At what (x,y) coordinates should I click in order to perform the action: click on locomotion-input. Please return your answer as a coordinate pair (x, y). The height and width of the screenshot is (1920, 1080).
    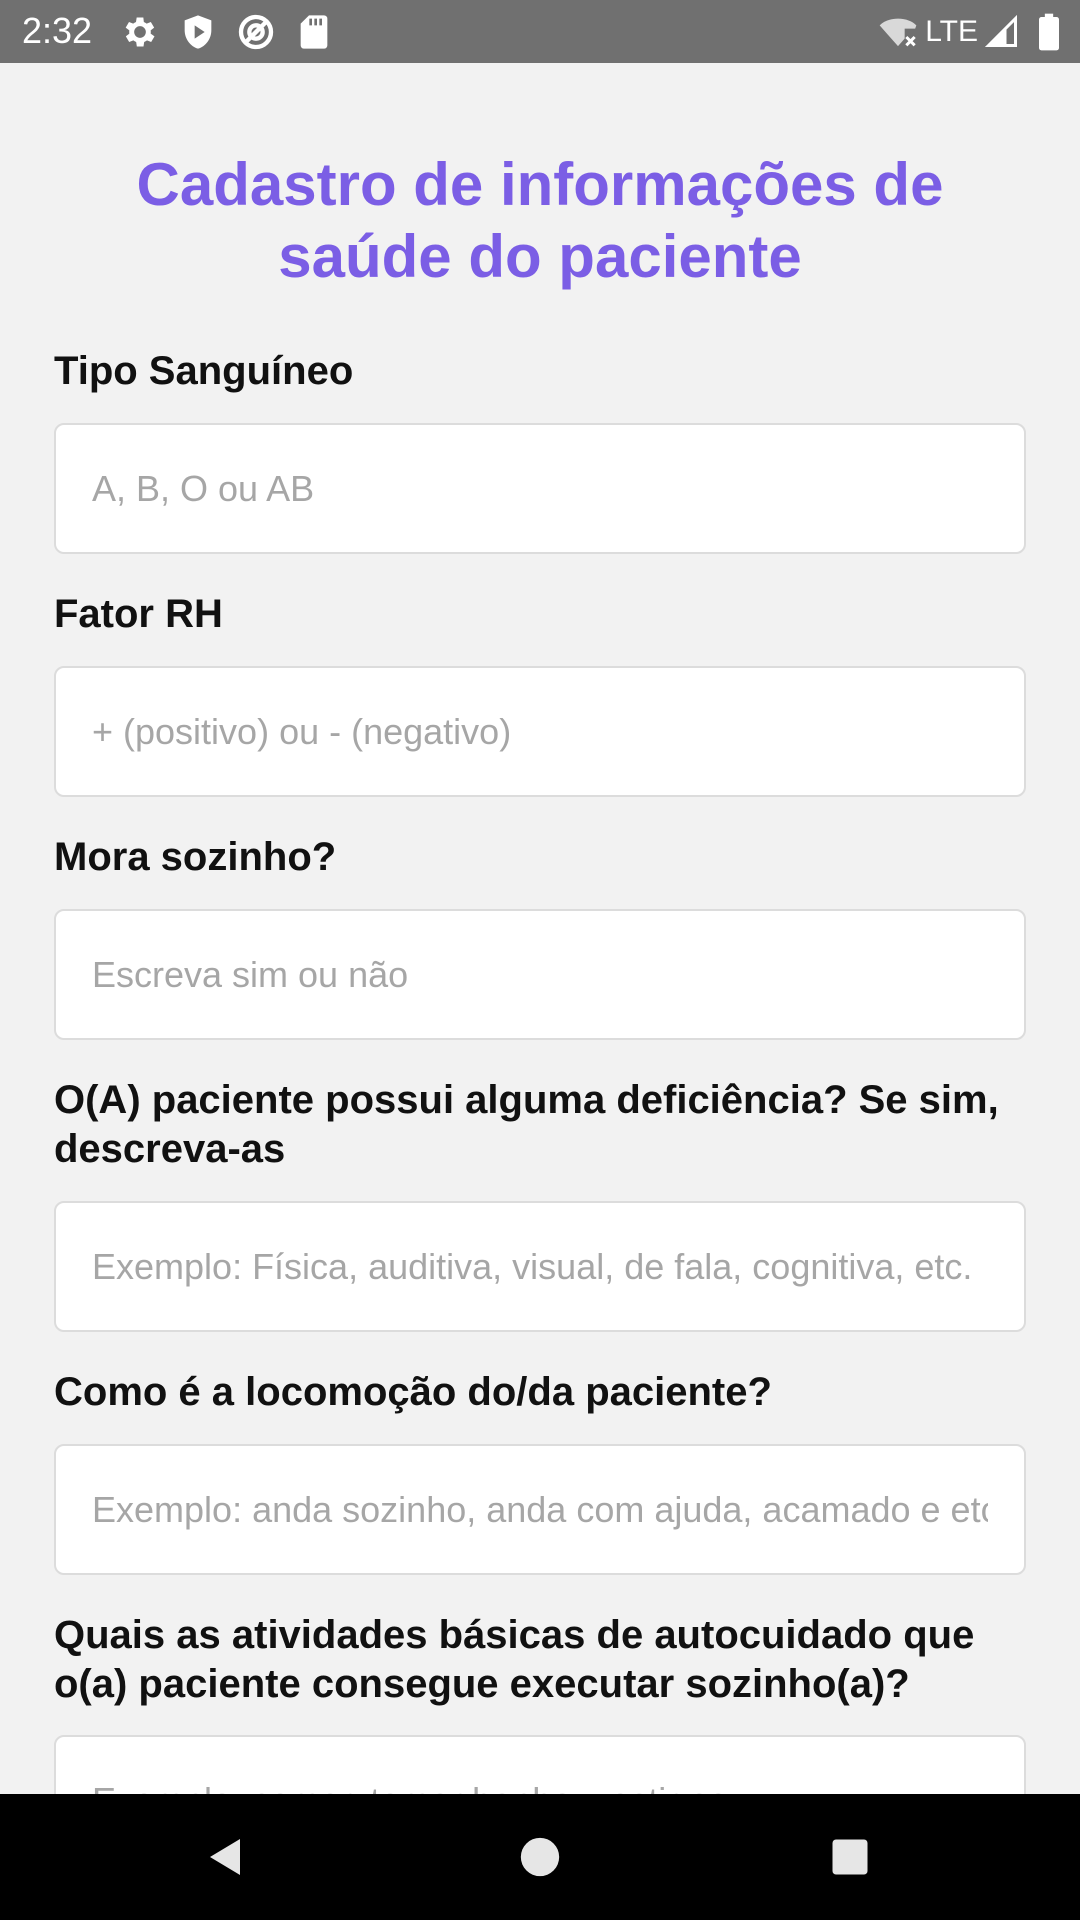
    Looking at the image, I should click on (540, 1509).